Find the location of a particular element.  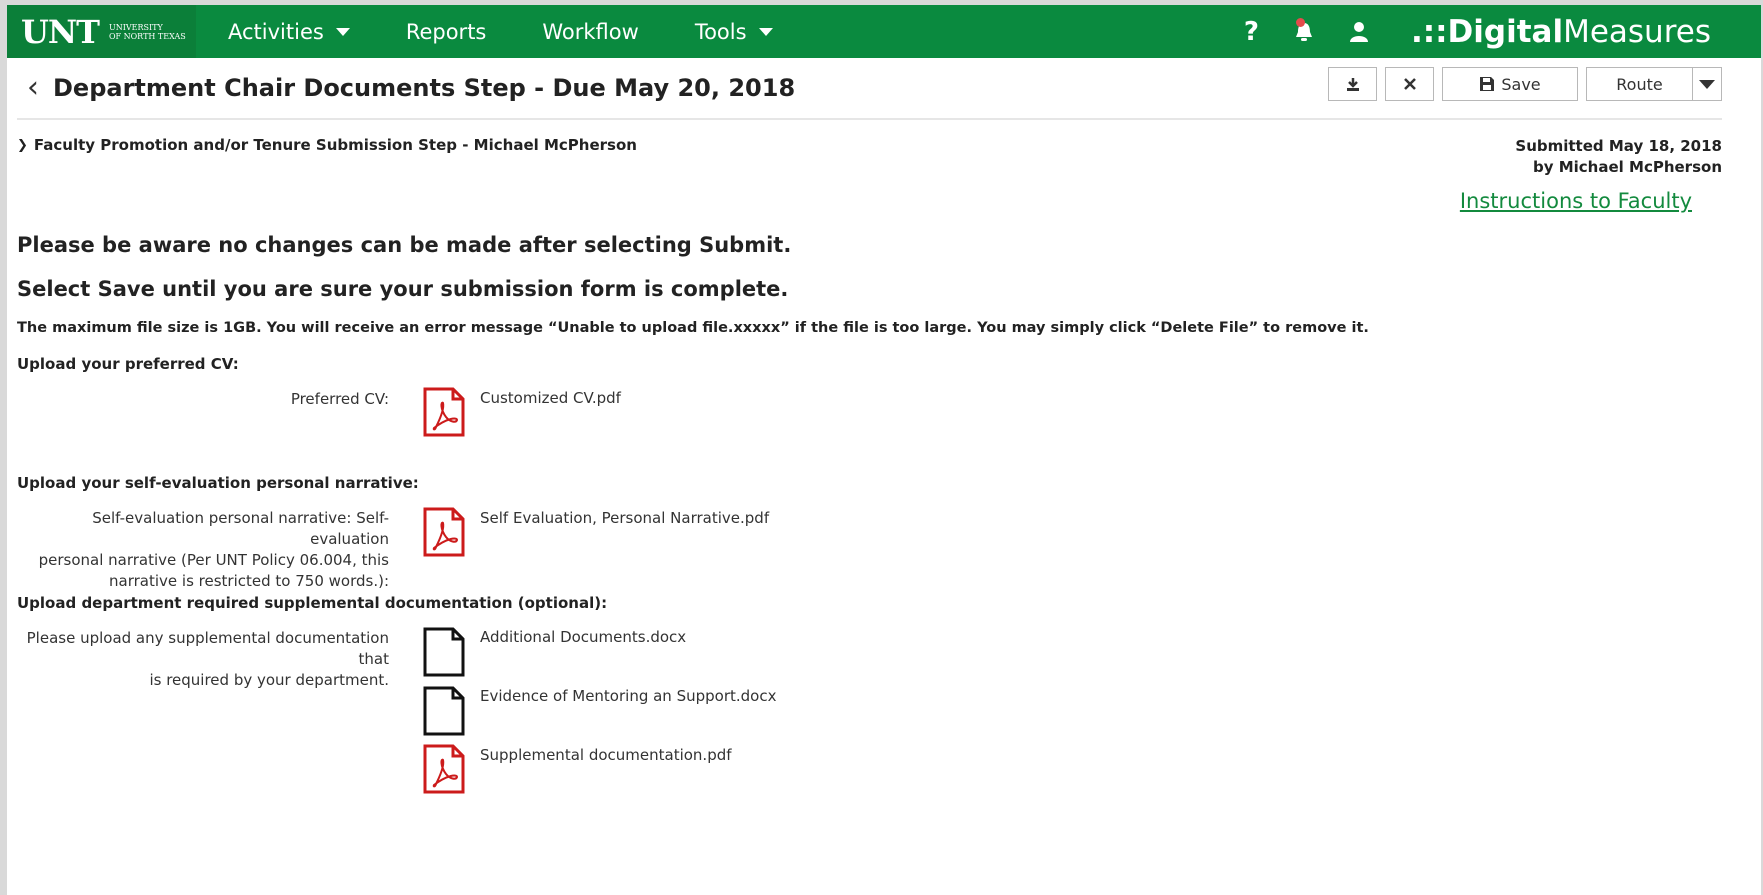

narrative-label-line: Self-evaluation personal narrative is located at coordinates (240, 528).